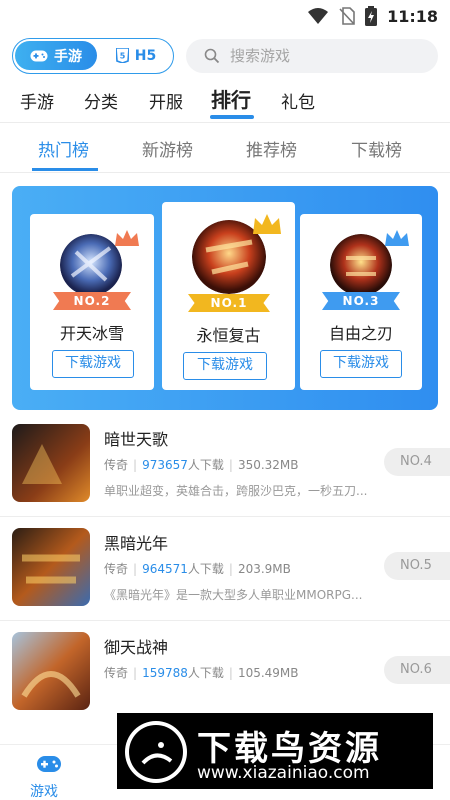 This screenshot has height=800, width=450. Describe the element at coordinates (275, 751) in the screenshot. I see `watermark-banner: 下载鸟资源 www.xiazainiao.com` at that location.